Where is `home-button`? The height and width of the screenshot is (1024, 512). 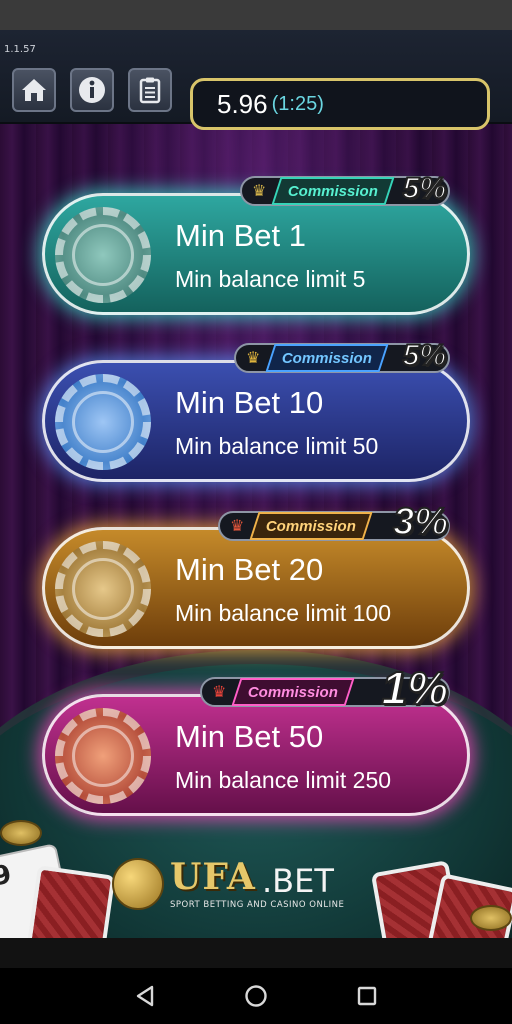 home-button is located at coordinates (34, 90).